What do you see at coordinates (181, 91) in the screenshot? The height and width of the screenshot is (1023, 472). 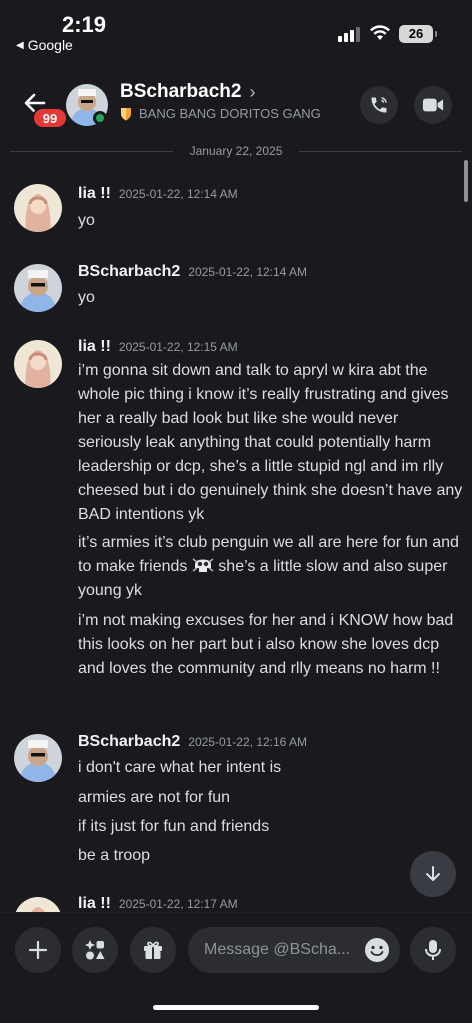 I see `dm-username: BScharbach2` at bounding box center [181, 91].